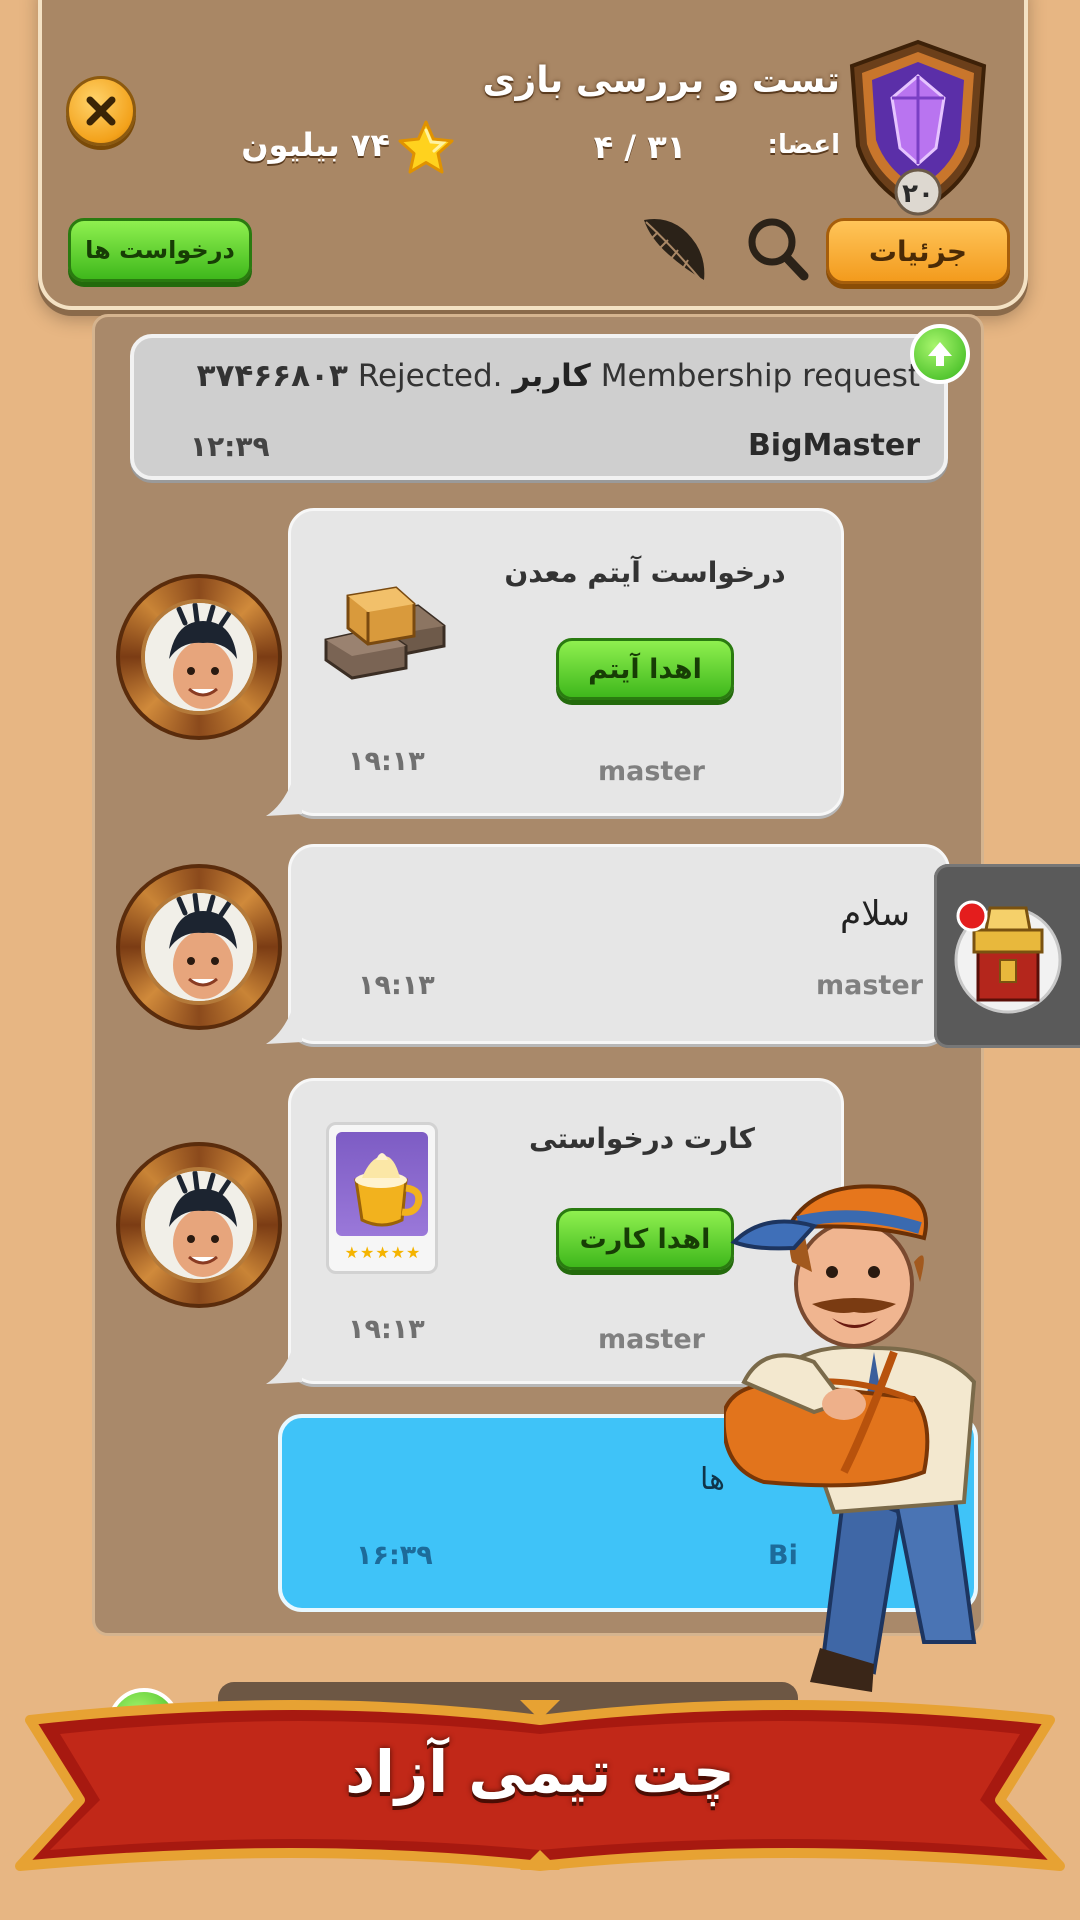  I want to click on own-message-text: ها, so click(712, 1479).